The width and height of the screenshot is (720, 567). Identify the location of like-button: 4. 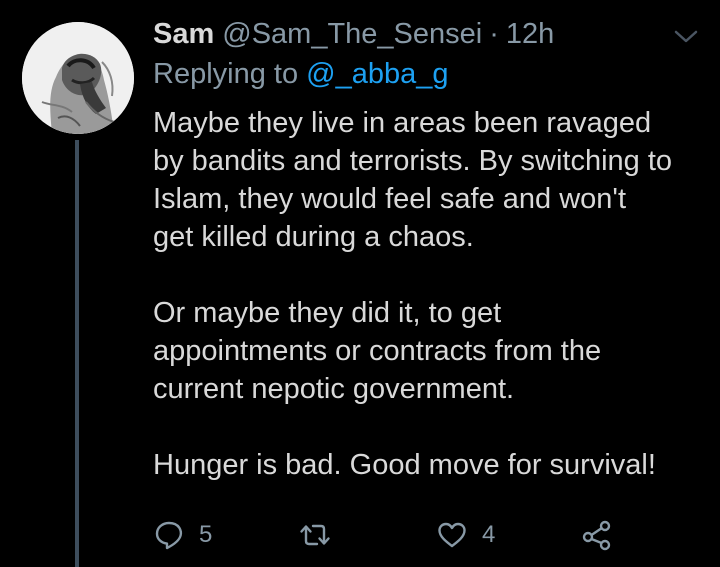
(465, 535).